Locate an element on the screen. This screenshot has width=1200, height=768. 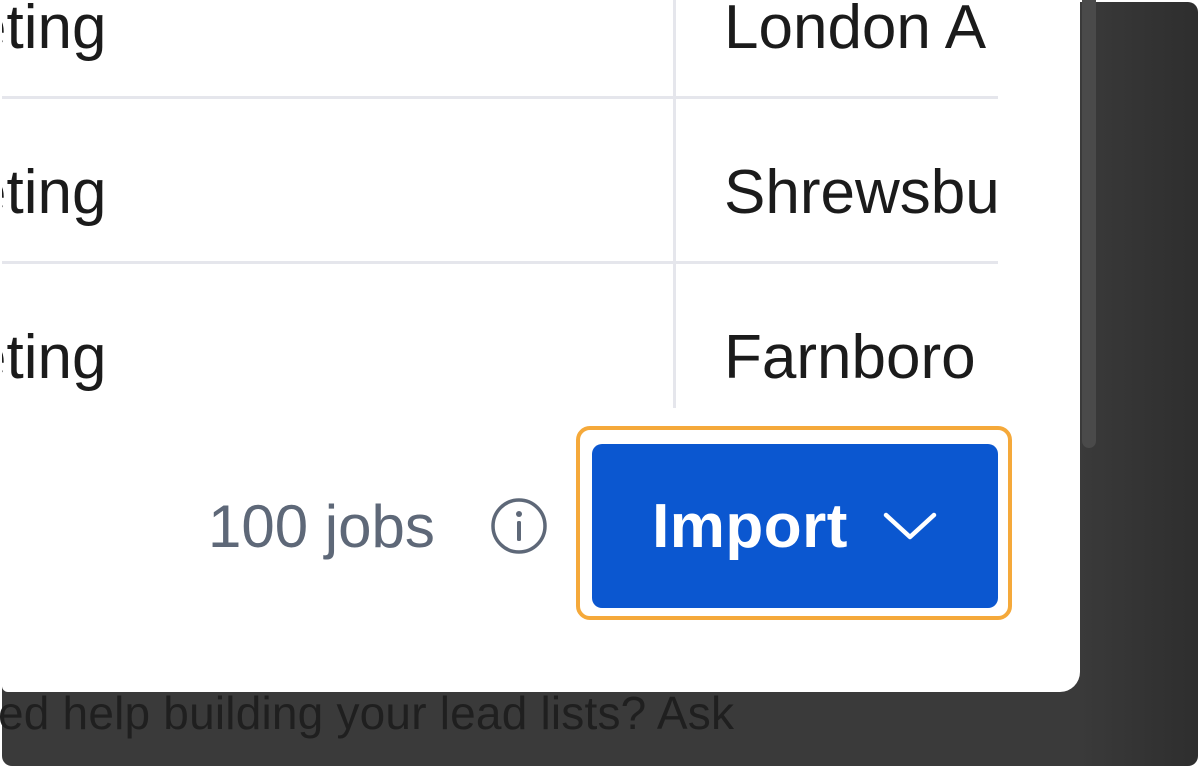
jobs-count-label: 100 jobs is located at coordinates (321, 526).